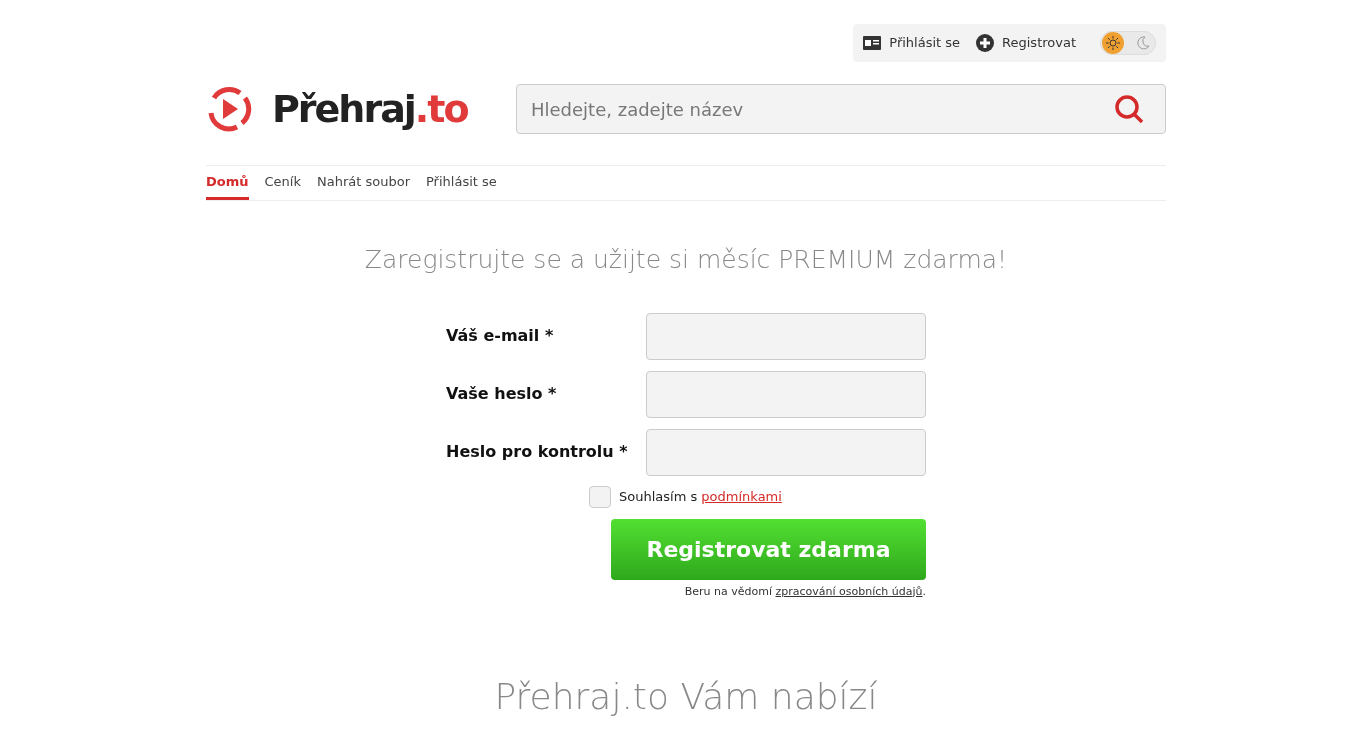 Image resolution: width=1372 pixels, height=730 pixels. Describe the element at coordinates (370, 109) in the screenshot. I see `logo-text: Přehraj.to` at that location.